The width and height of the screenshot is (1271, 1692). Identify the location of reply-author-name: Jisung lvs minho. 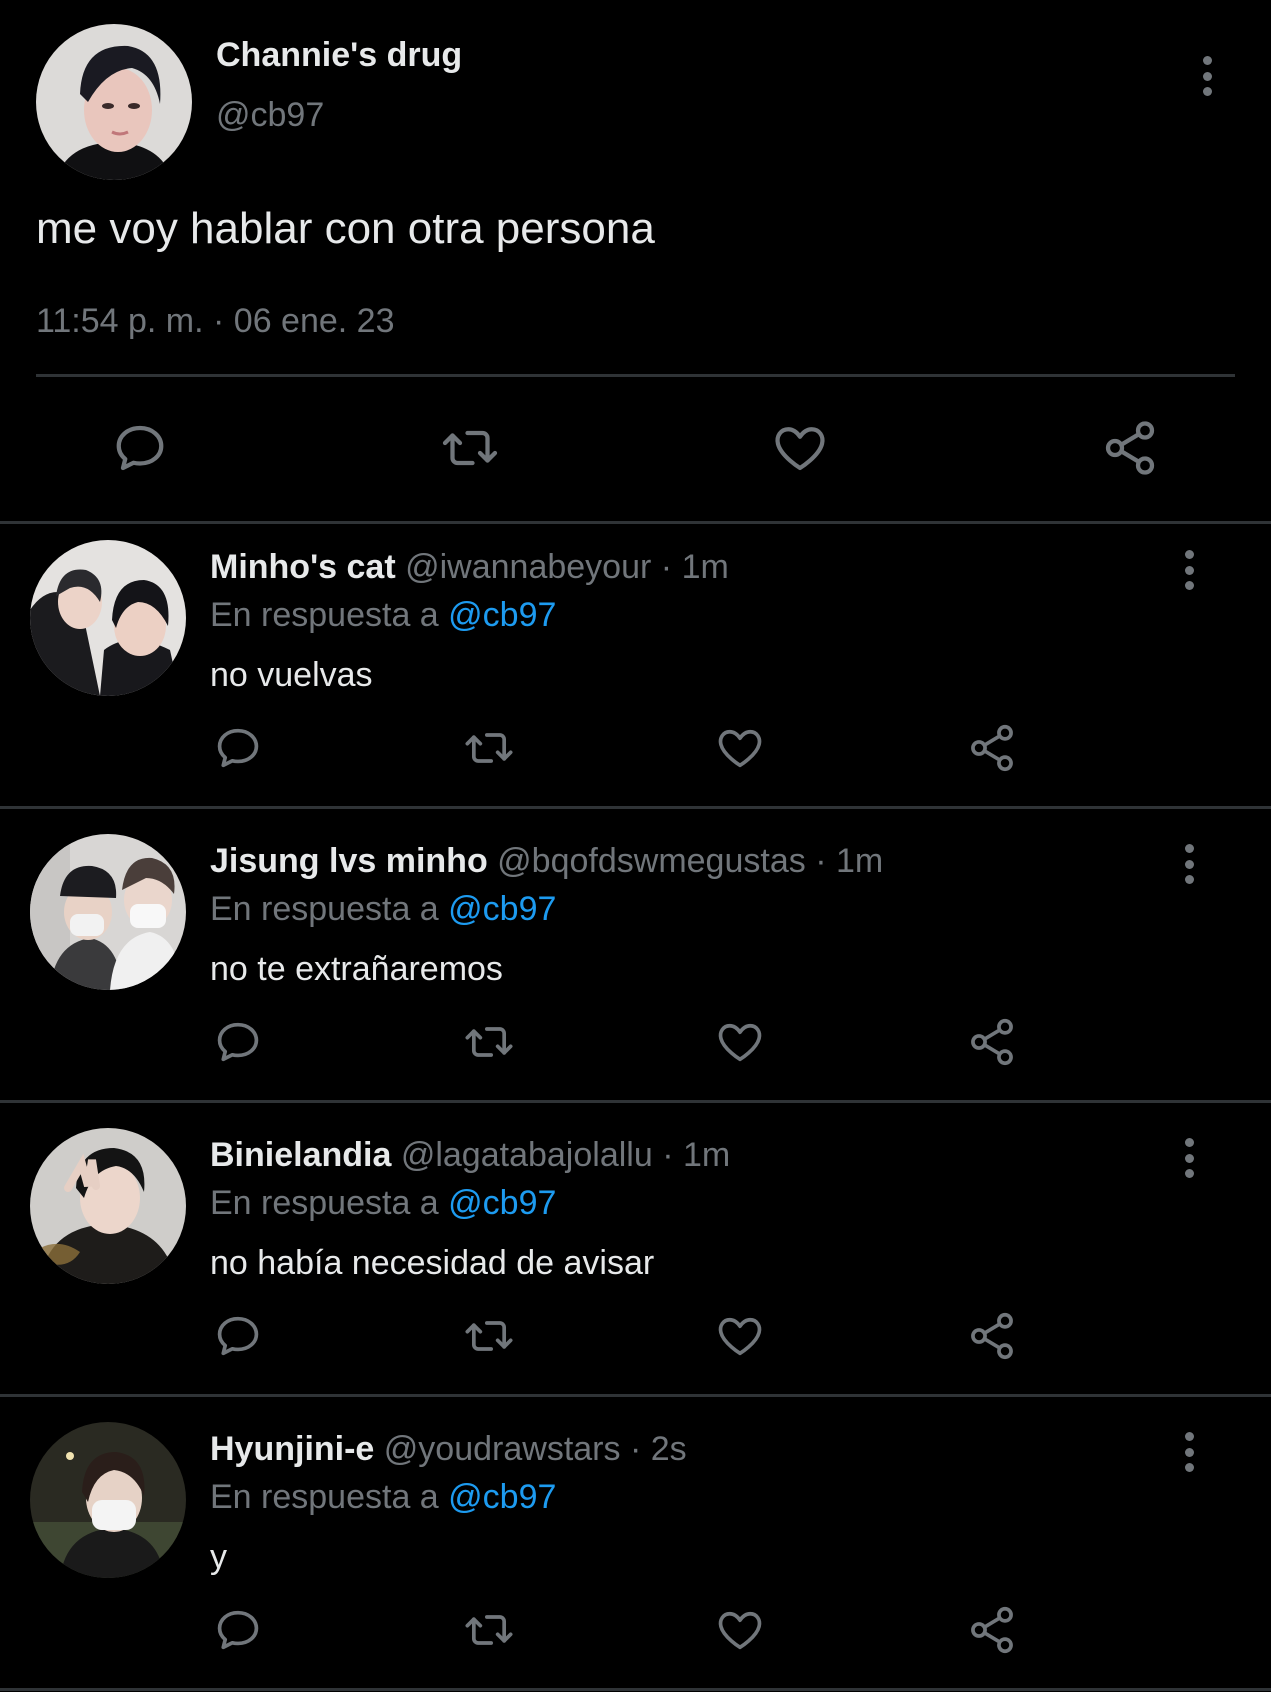
(349, 861).